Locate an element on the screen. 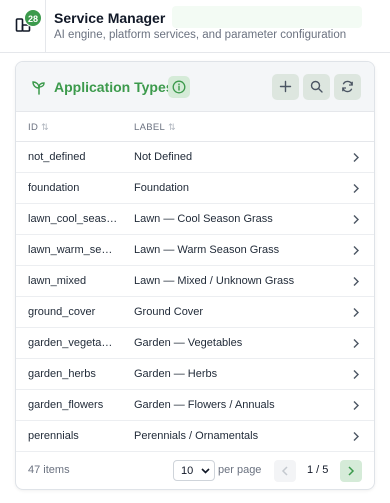  cell-label: Garden — Vegetables is located at coordinates (188, 343).